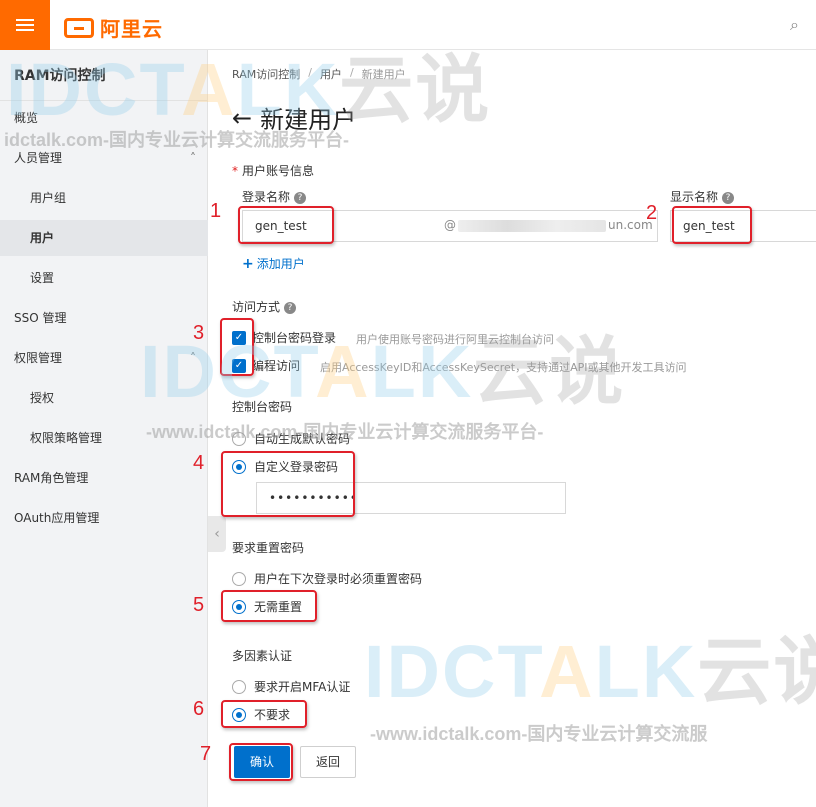 Image resolution: width=816 pixels, height=807 pixels. What do you see at coordinates (216, 211) in the screenshot?
I see `step-number-1: 1` at bounding box center [216, 211].